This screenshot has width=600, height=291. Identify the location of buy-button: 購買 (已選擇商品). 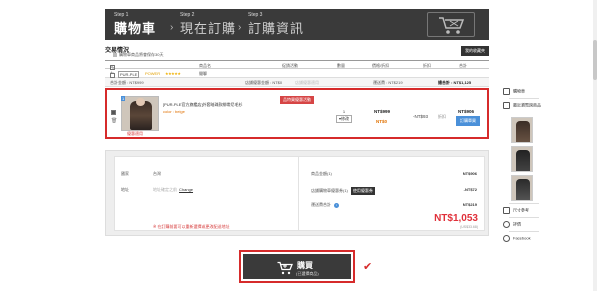
(297, 266).